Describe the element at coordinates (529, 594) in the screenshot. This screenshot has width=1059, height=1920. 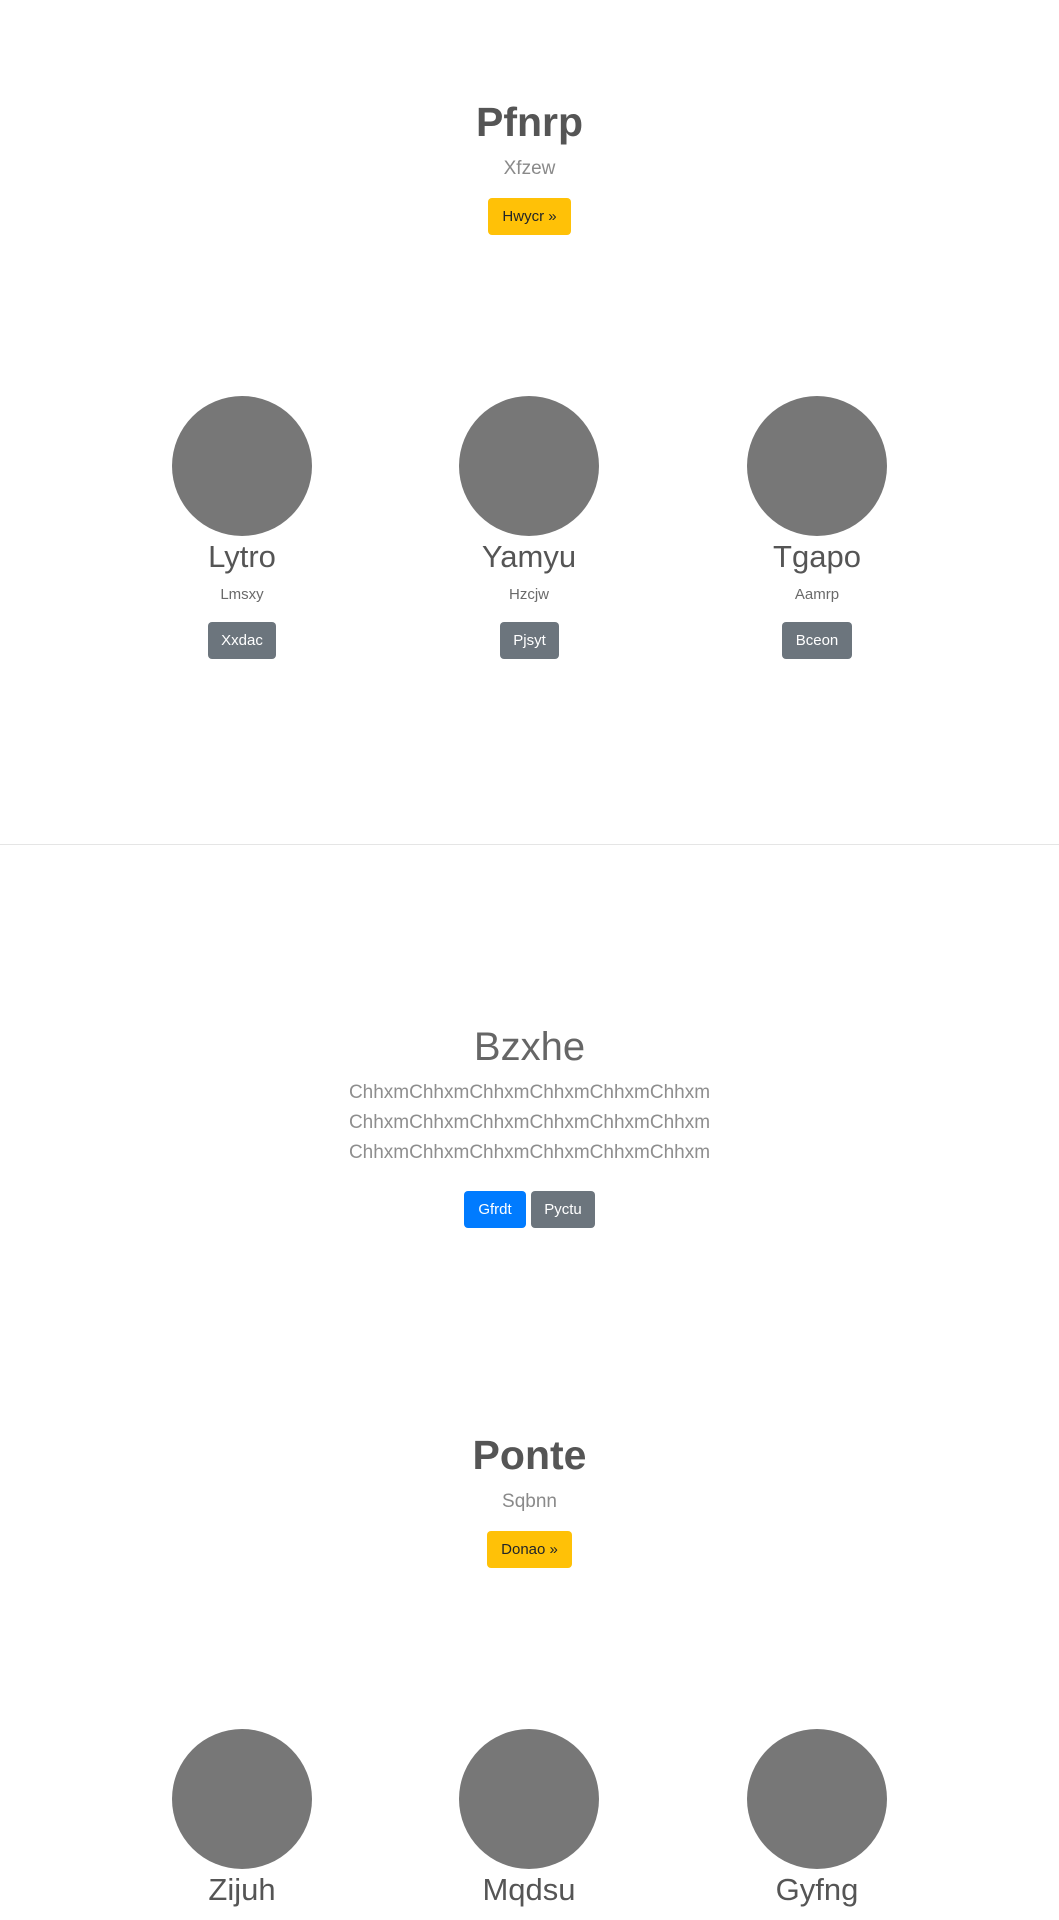
I see `member-role: Hzcjw` at that location.